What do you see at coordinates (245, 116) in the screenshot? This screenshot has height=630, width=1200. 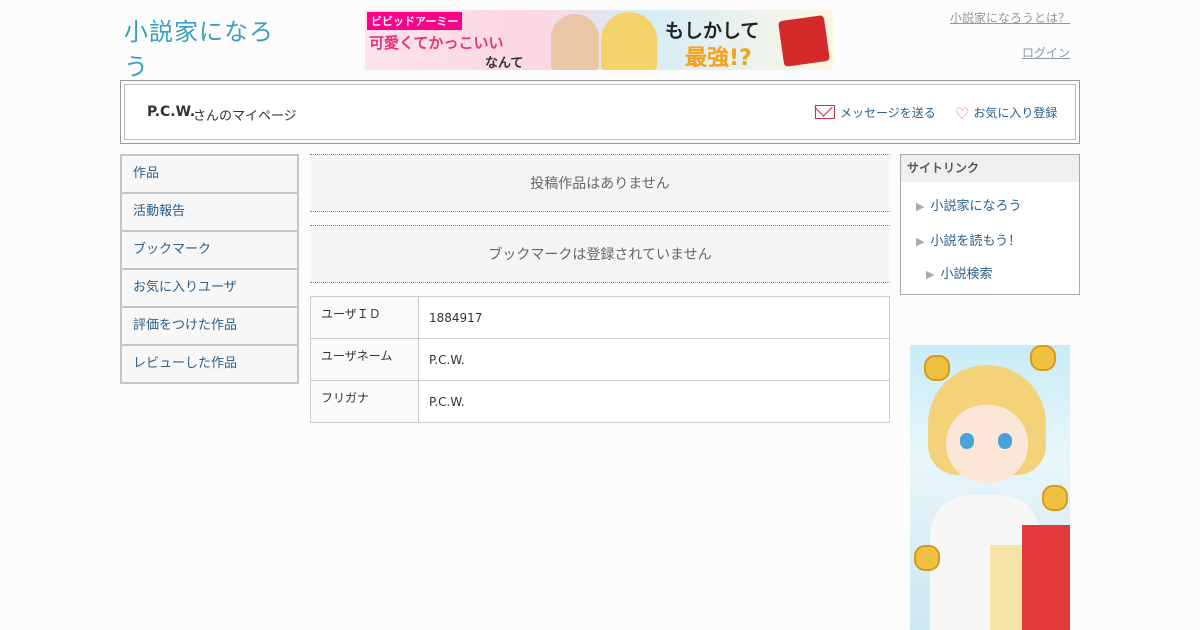 I see `mypage-suffix: さんのマイページ` at bounding box center [245, 116].